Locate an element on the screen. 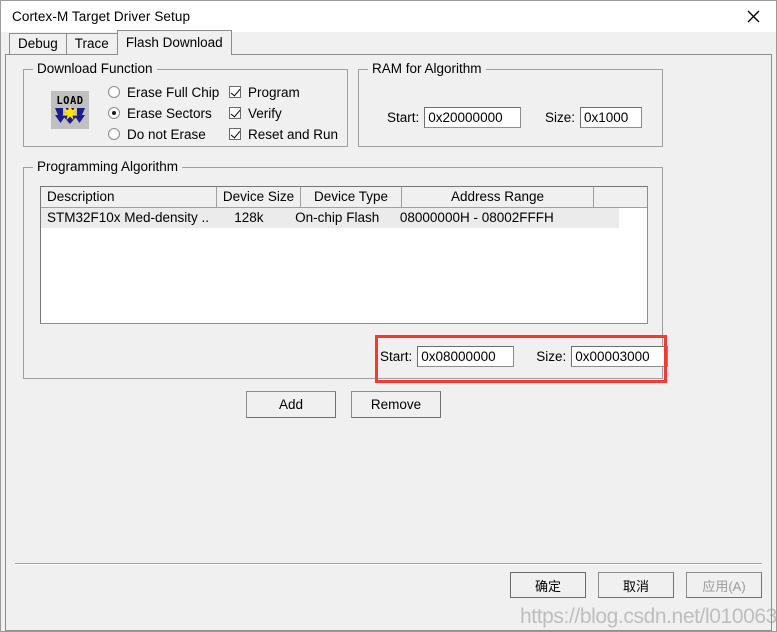 The width and height of the screenshot is (777, 632). tab-debug: Debug is located at coordinates (38, 43).